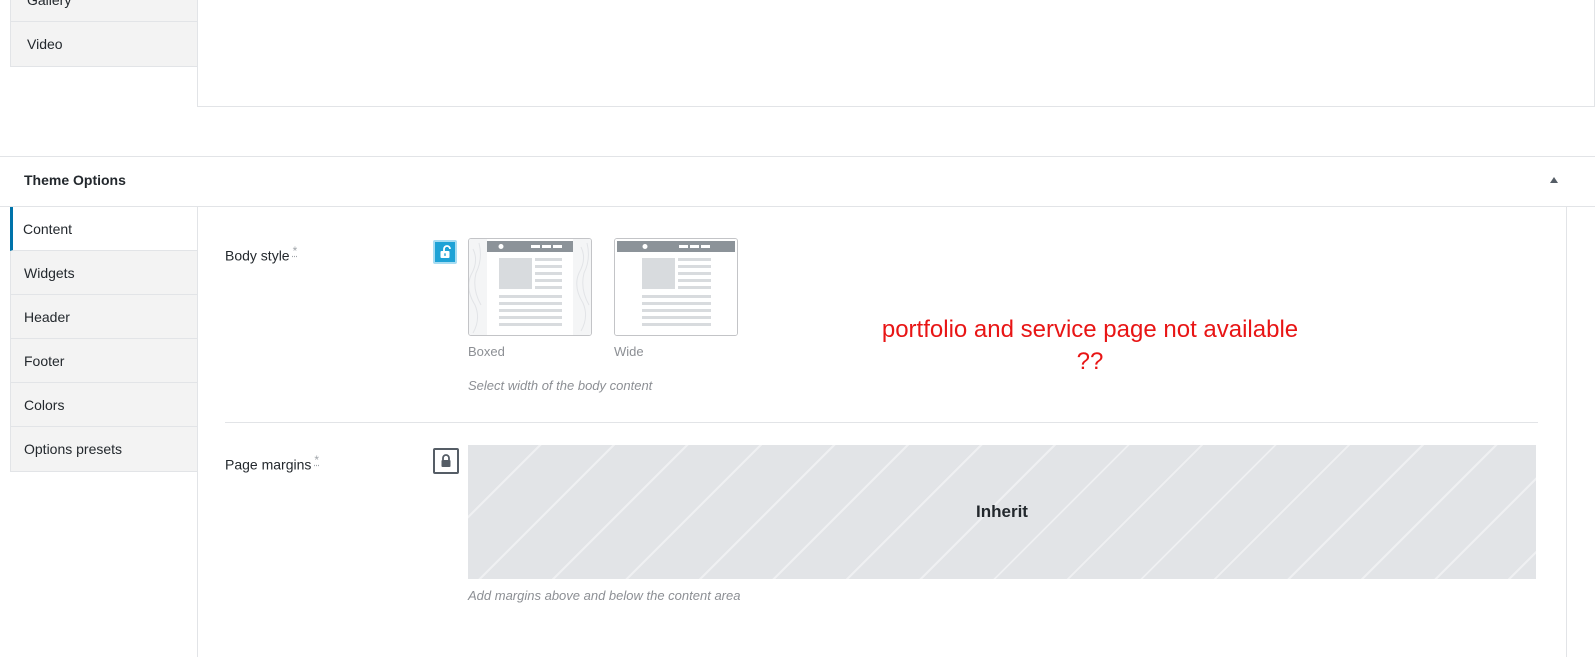 This screenshot has height=657, width=1595. I want to click on tab-video: Video, so click(104, 44).